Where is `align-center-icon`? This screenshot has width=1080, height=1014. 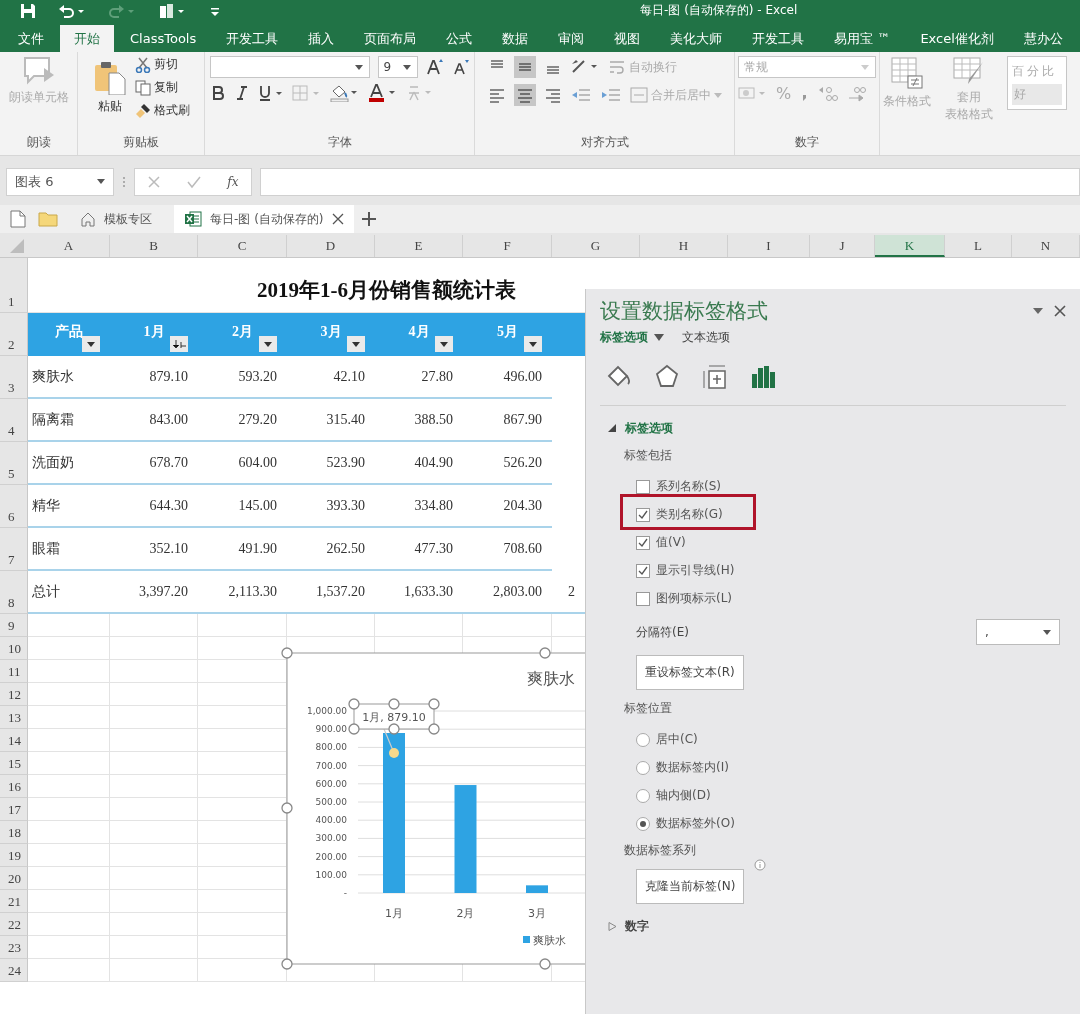 align-center-icon is located at coordinates (524, 95).